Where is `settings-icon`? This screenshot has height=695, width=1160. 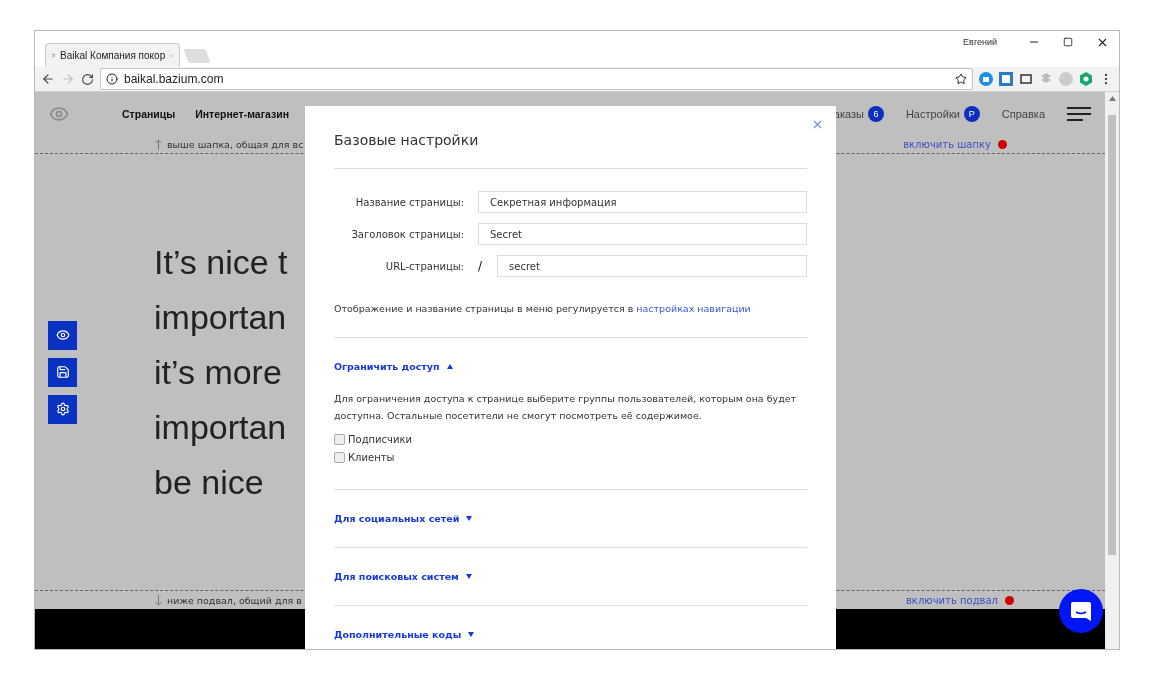 settings-icon is located at coordinates (62, 409).